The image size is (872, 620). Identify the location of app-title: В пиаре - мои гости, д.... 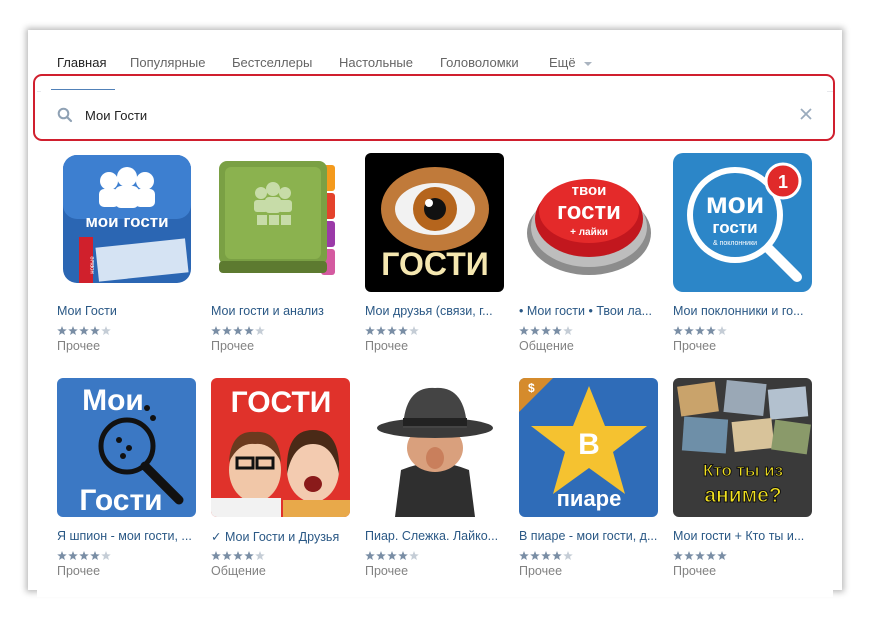
(589, 536).